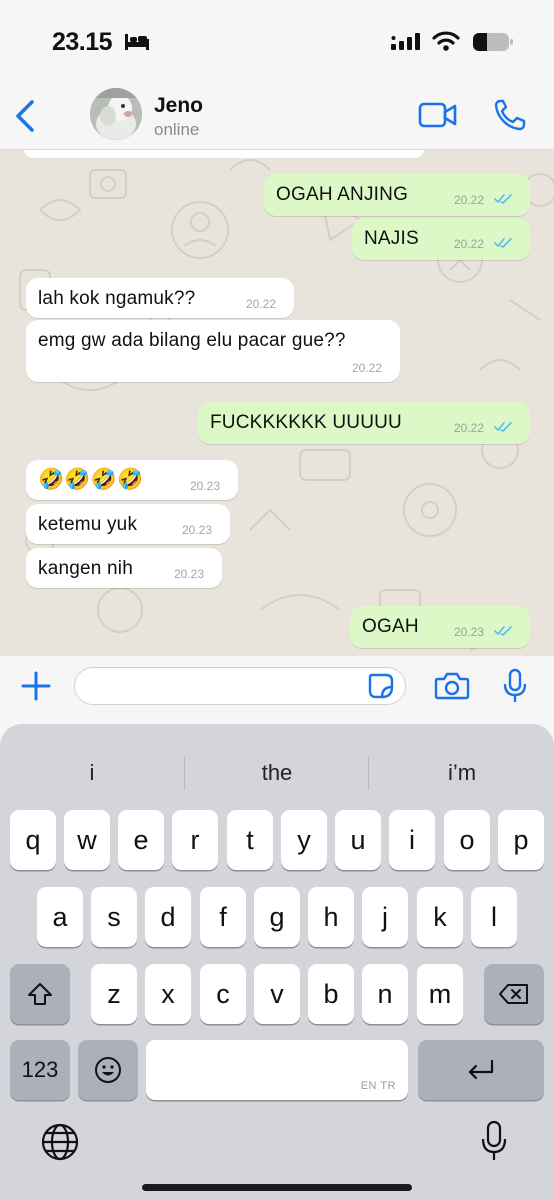 The height and width of the screenshot is (1200, 554). What do you see at coordinates (108, 1070) in the screenshot?
I see `emoji-key` at bounding box center [108, 1070].